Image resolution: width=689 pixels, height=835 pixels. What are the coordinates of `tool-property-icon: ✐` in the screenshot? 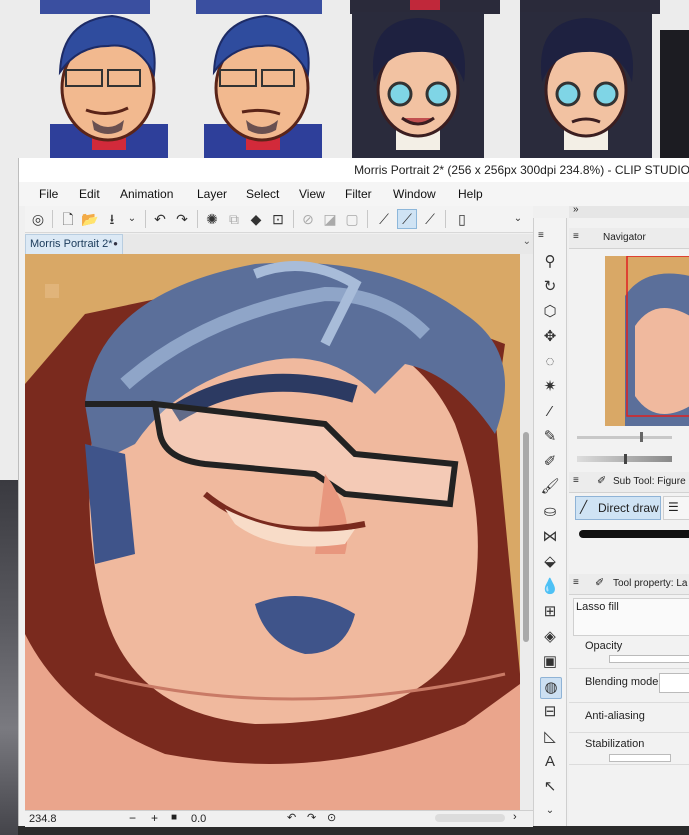 It's located at (600, 583).